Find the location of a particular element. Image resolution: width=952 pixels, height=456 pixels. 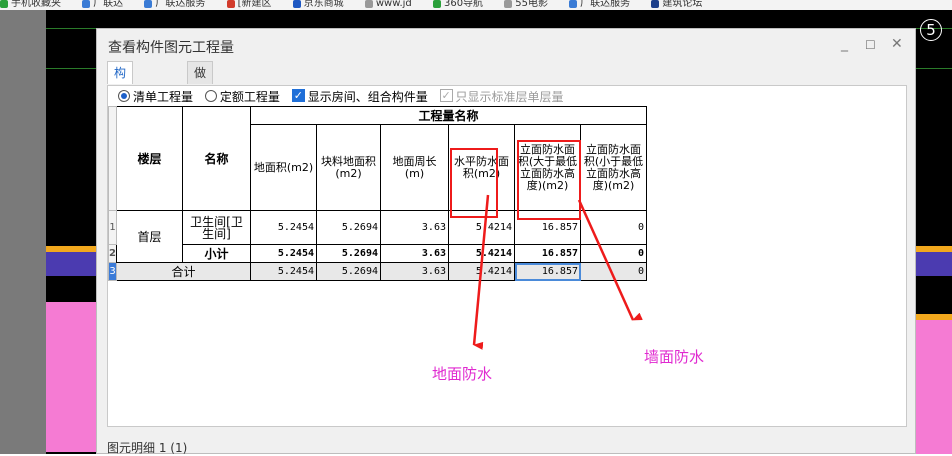

annotation-floor-waterproof: 地面防水 is located at coordinates (462, 374).